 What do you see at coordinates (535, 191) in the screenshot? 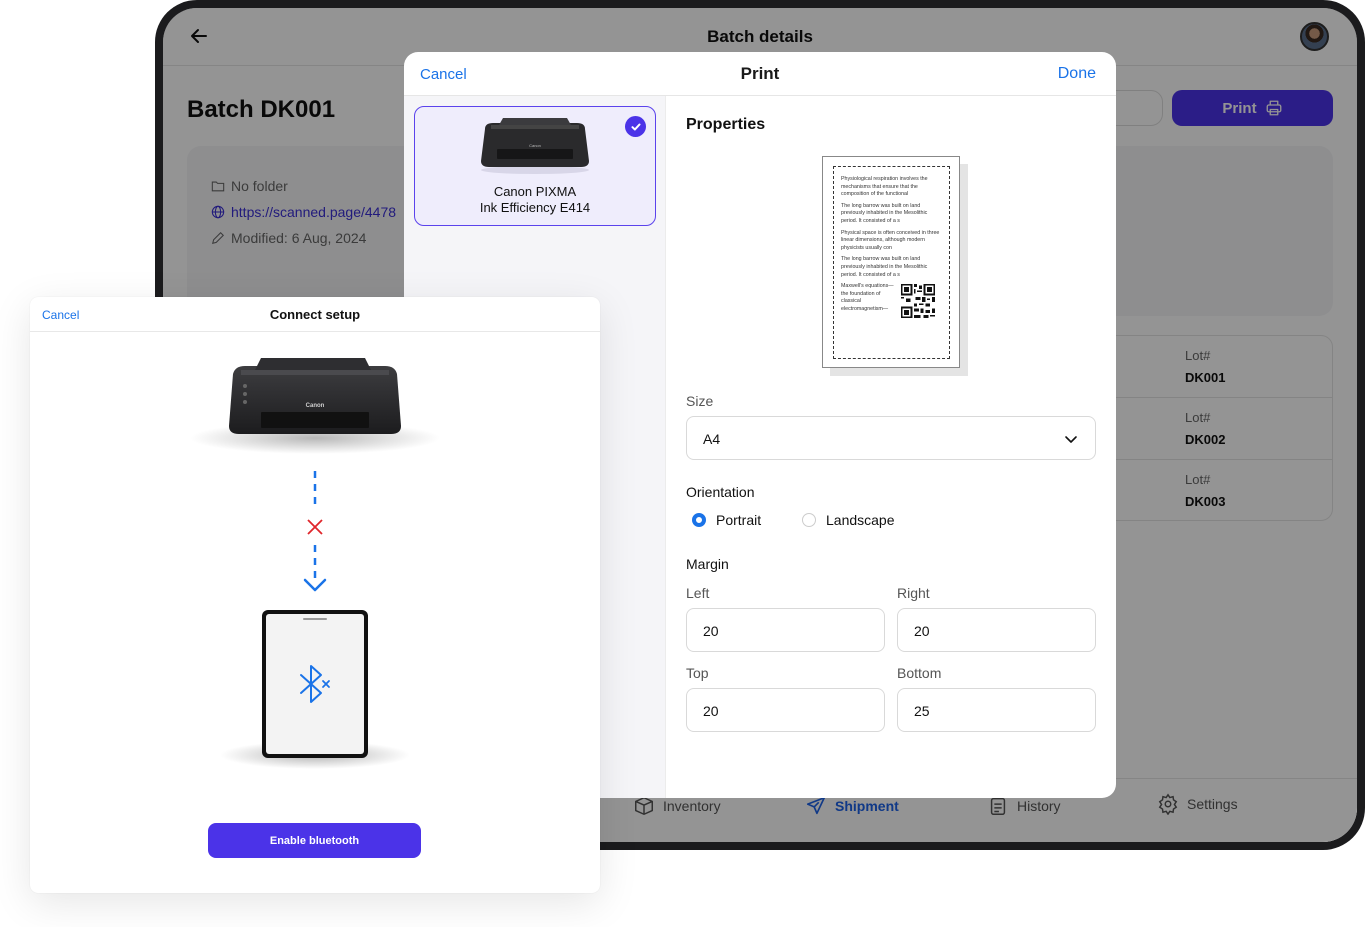
I see `printer-name-line1: Canon PIXMA` at bounding box center [535, 191].